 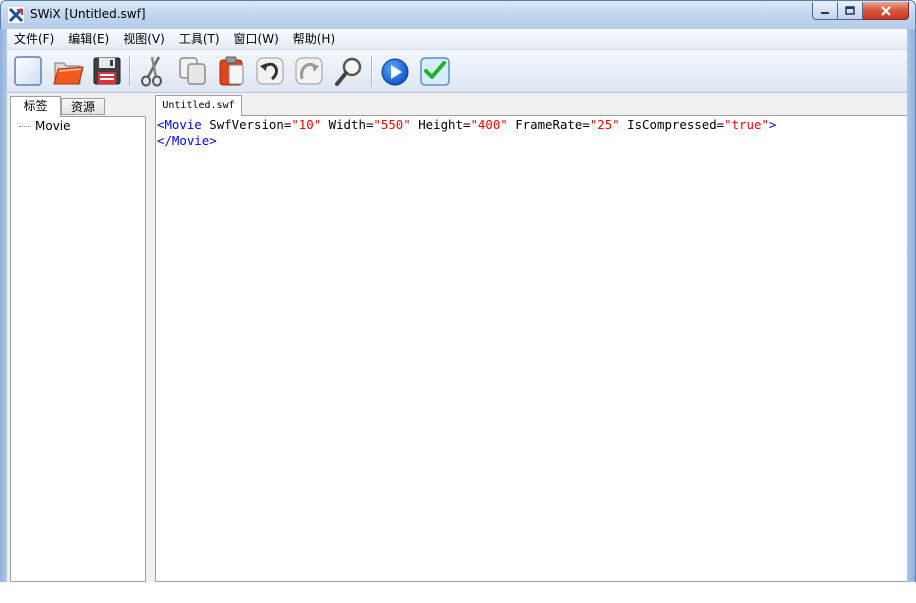 I want to click on close-button, so click(x=886, y=11).